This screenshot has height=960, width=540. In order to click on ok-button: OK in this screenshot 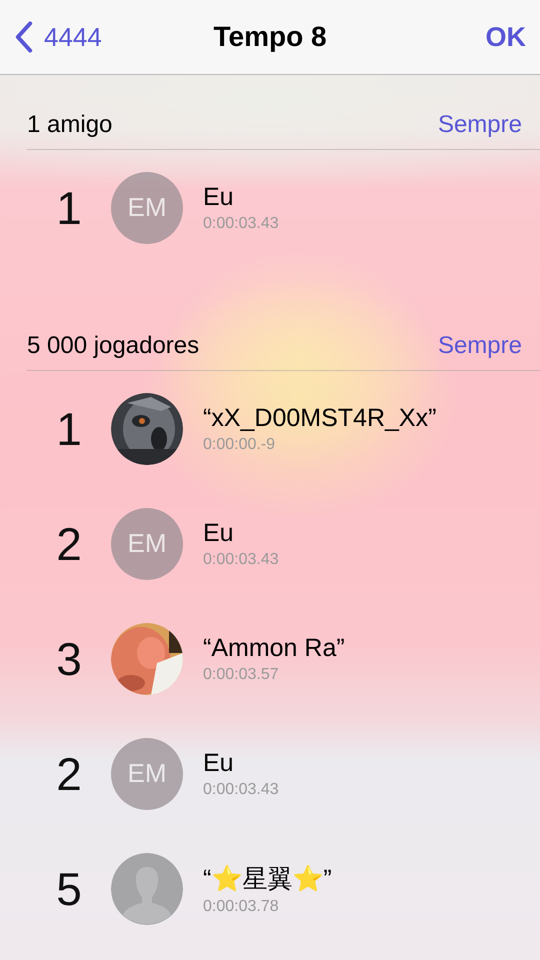, I will do `click(506, 37)`.